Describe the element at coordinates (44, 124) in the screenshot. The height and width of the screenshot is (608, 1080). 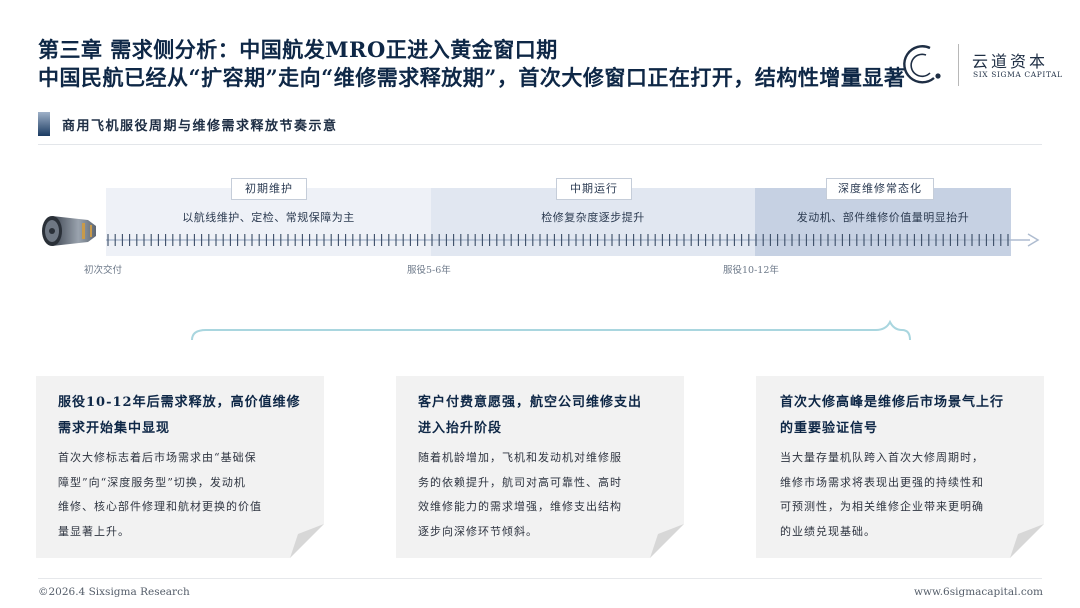
I see `section-marker` at that location.